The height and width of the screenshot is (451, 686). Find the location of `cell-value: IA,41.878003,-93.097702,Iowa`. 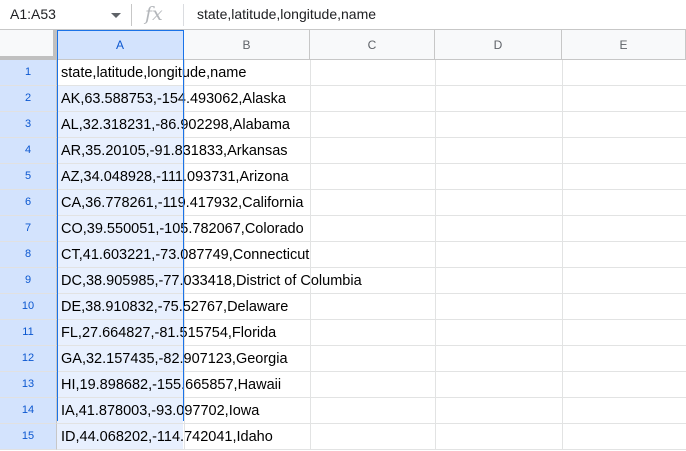

cell-value: IA,41.878003,-93.097702,Iowa is located at coordinates (160, 411).